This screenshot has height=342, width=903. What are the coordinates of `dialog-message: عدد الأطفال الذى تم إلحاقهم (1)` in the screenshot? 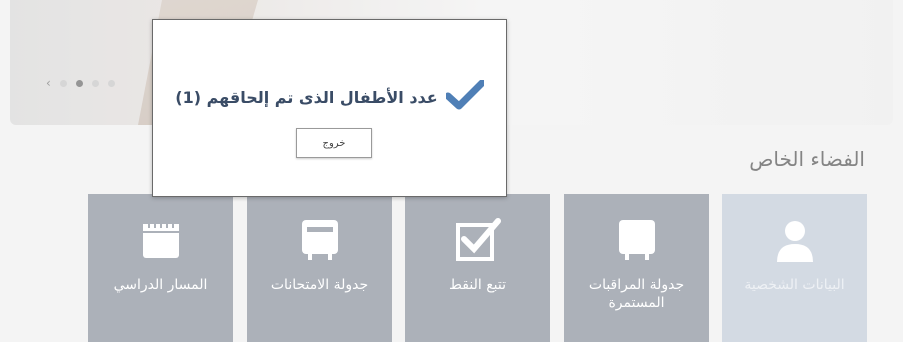 It's located at (306, 97).